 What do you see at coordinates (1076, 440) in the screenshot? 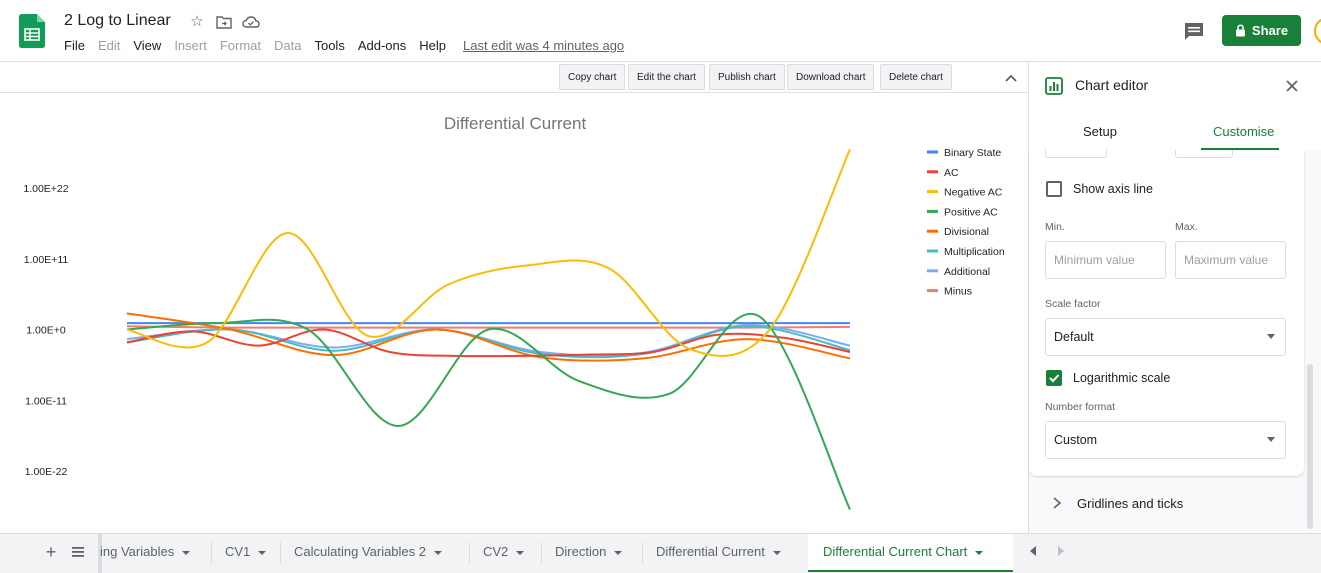
I see `number-format-value: Custom` at bounding box center [1076, 440].